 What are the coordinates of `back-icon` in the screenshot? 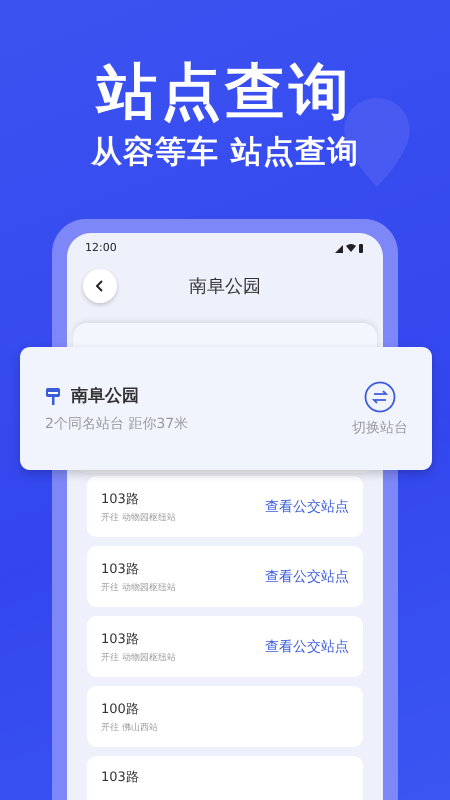 It's located at (100, 286).